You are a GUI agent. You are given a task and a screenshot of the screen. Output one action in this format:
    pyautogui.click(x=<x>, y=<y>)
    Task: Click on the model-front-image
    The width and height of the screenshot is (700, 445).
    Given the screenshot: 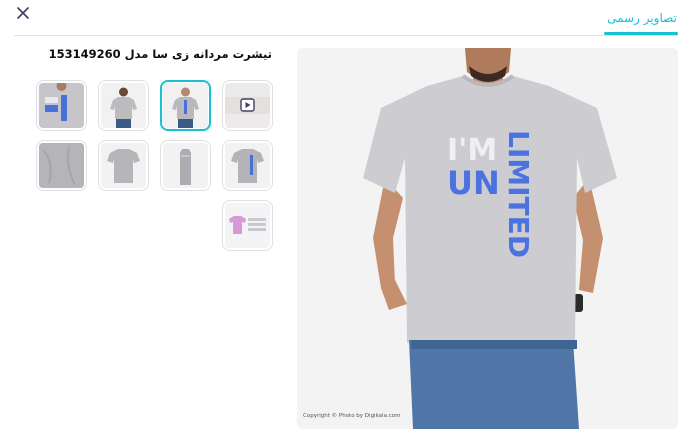 What is the action you would take?
    pyautogui.click(x=185, y=107)
    